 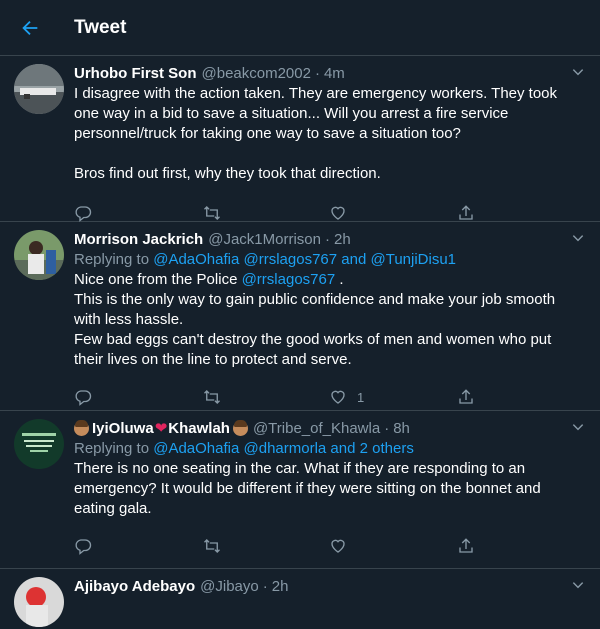 What do you see at coordinates (158, 279) in the screenshot?
I see `tweet-text-segment: Nice one from the Police` at bounding box center [158, 279].